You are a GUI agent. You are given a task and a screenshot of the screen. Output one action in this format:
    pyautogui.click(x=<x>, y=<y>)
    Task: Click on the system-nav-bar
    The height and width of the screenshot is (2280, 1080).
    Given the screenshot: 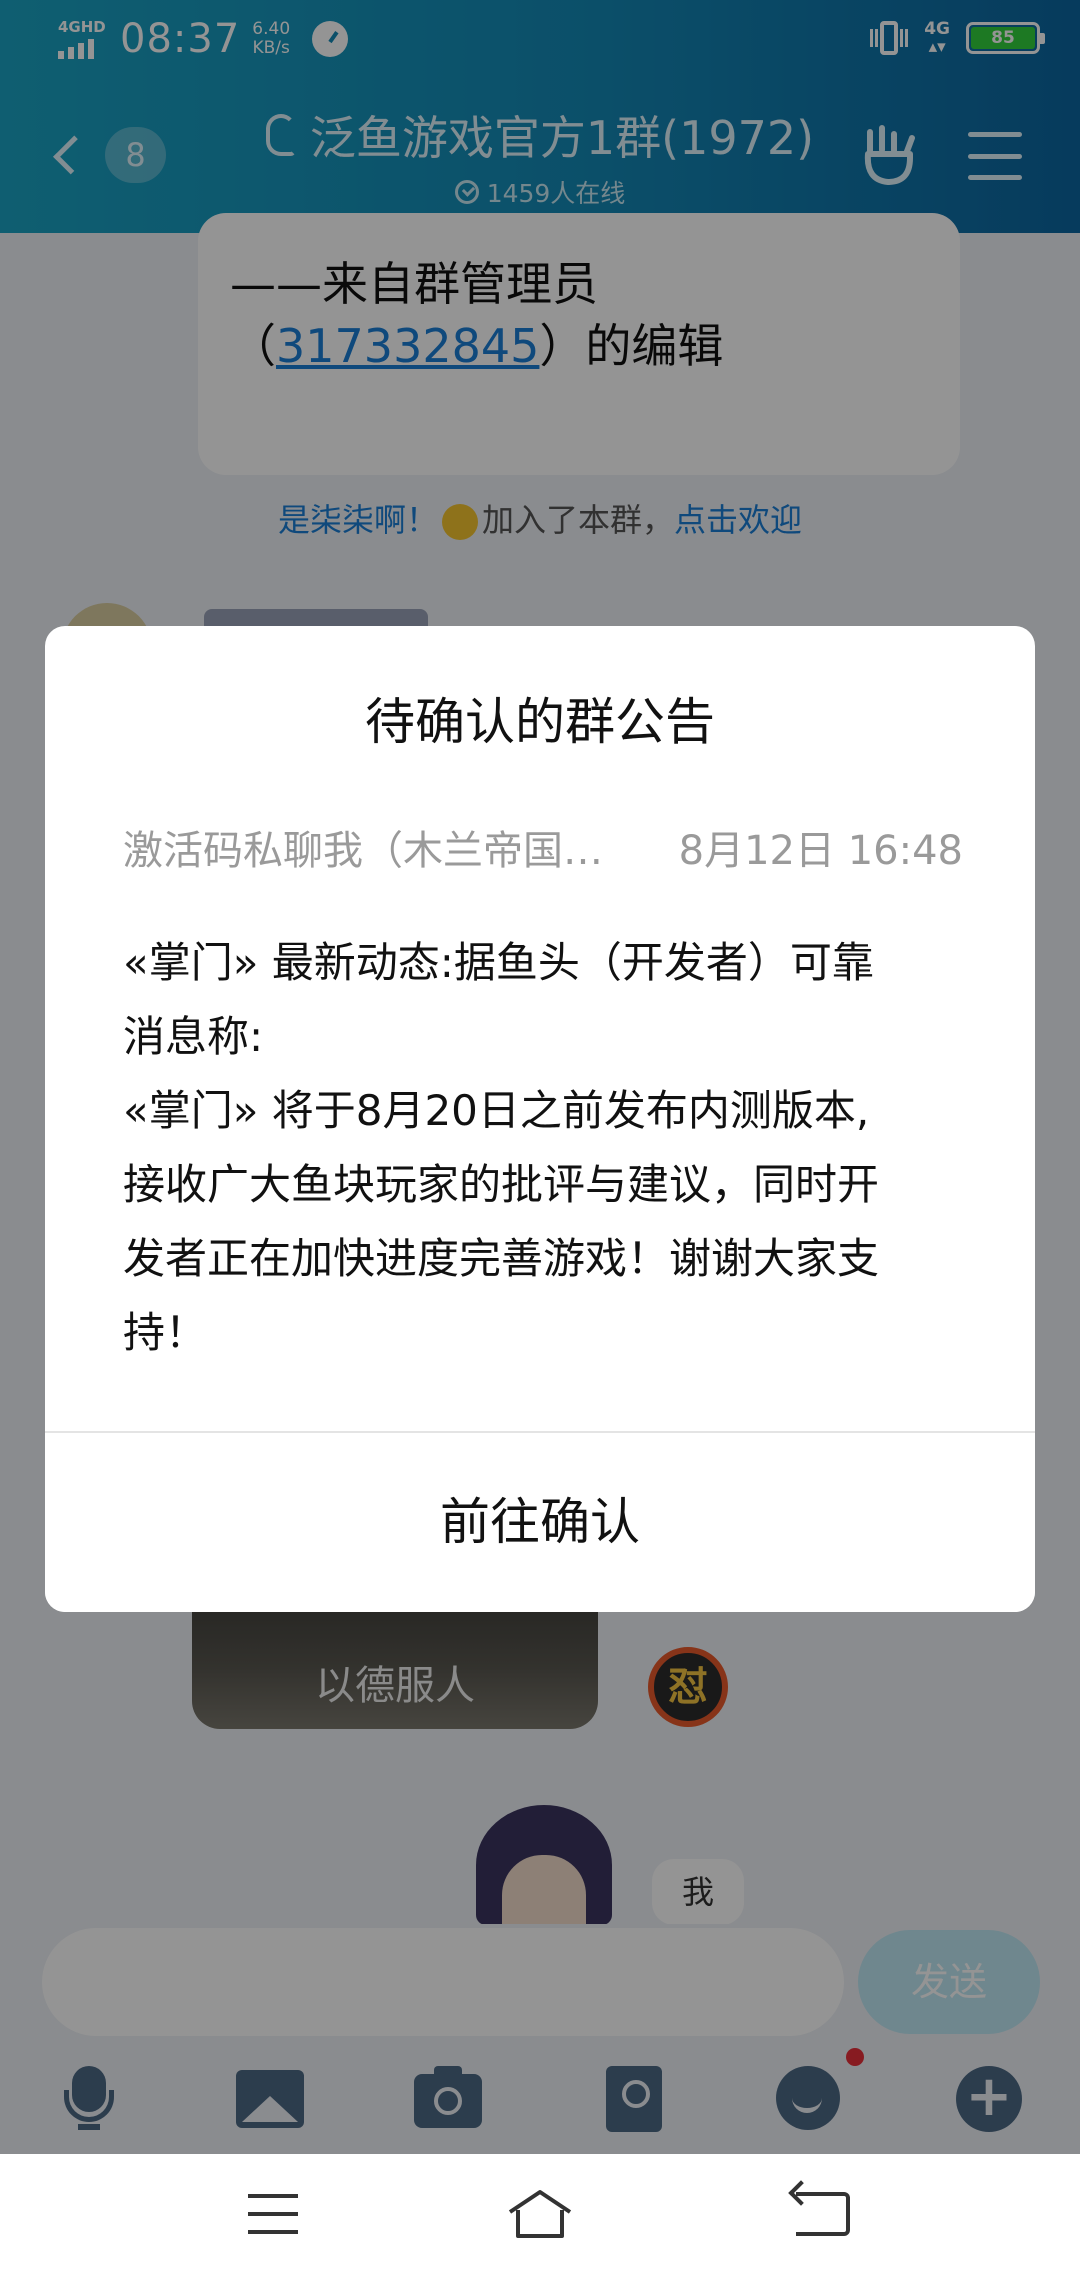 What is the action you would take?
    pyautogui.click(x=540, y=2217)
    